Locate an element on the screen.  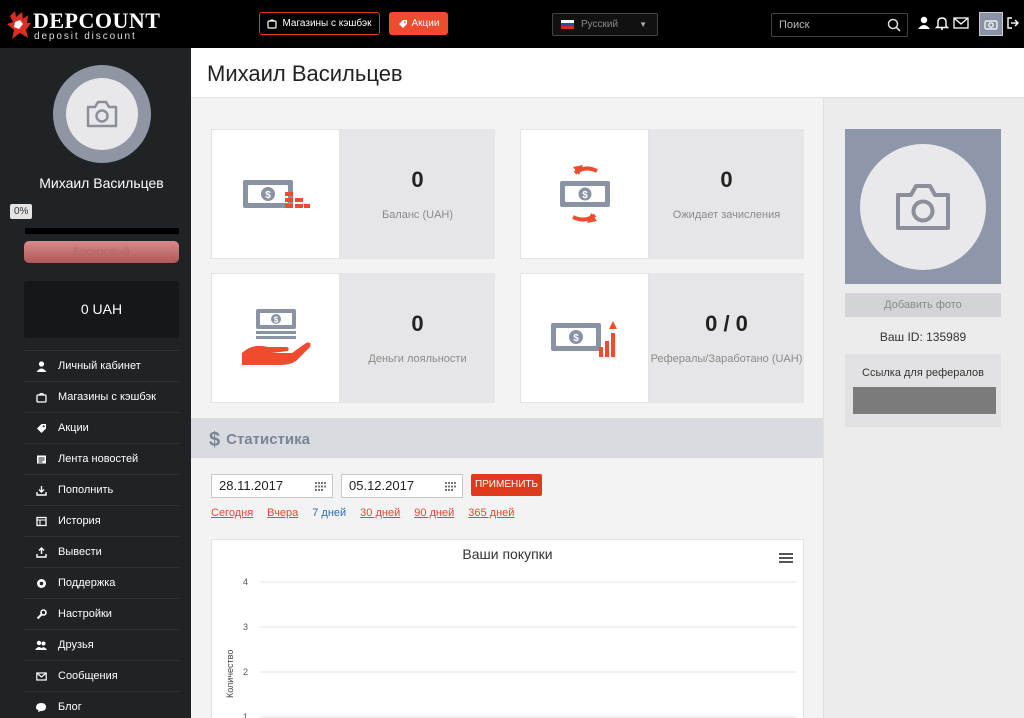
range-today-link: Сегодня is located at coordinates (232, 513).